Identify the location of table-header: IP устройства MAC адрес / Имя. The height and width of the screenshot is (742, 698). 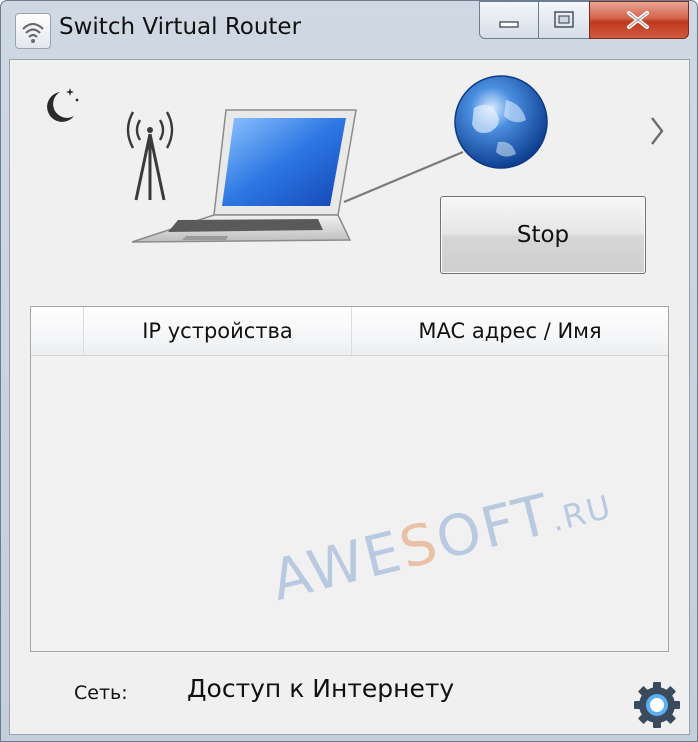
(349, 331).